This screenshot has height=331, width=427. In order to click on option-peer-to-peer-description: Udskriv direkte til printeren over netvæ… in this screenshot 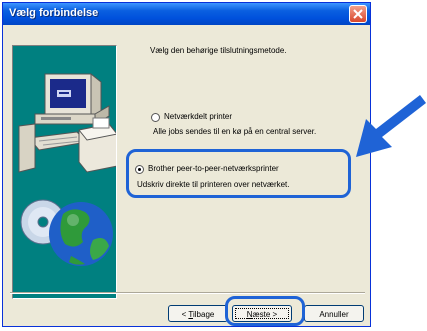, I will do `click(213, 184)`.